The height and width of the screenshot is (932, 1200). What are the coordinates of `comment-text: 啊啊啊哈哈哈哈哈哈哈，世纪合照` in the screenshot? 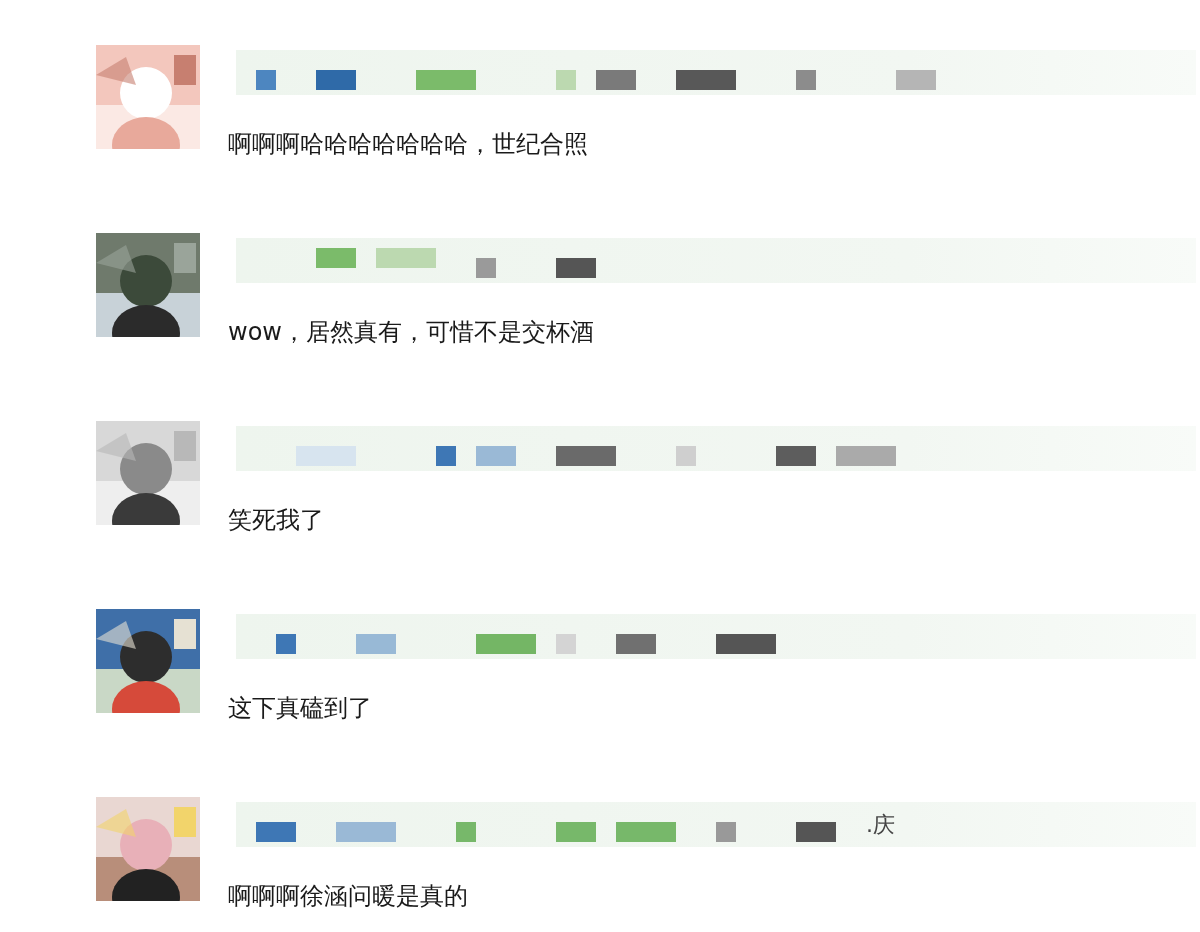 It's located at (408, 144).